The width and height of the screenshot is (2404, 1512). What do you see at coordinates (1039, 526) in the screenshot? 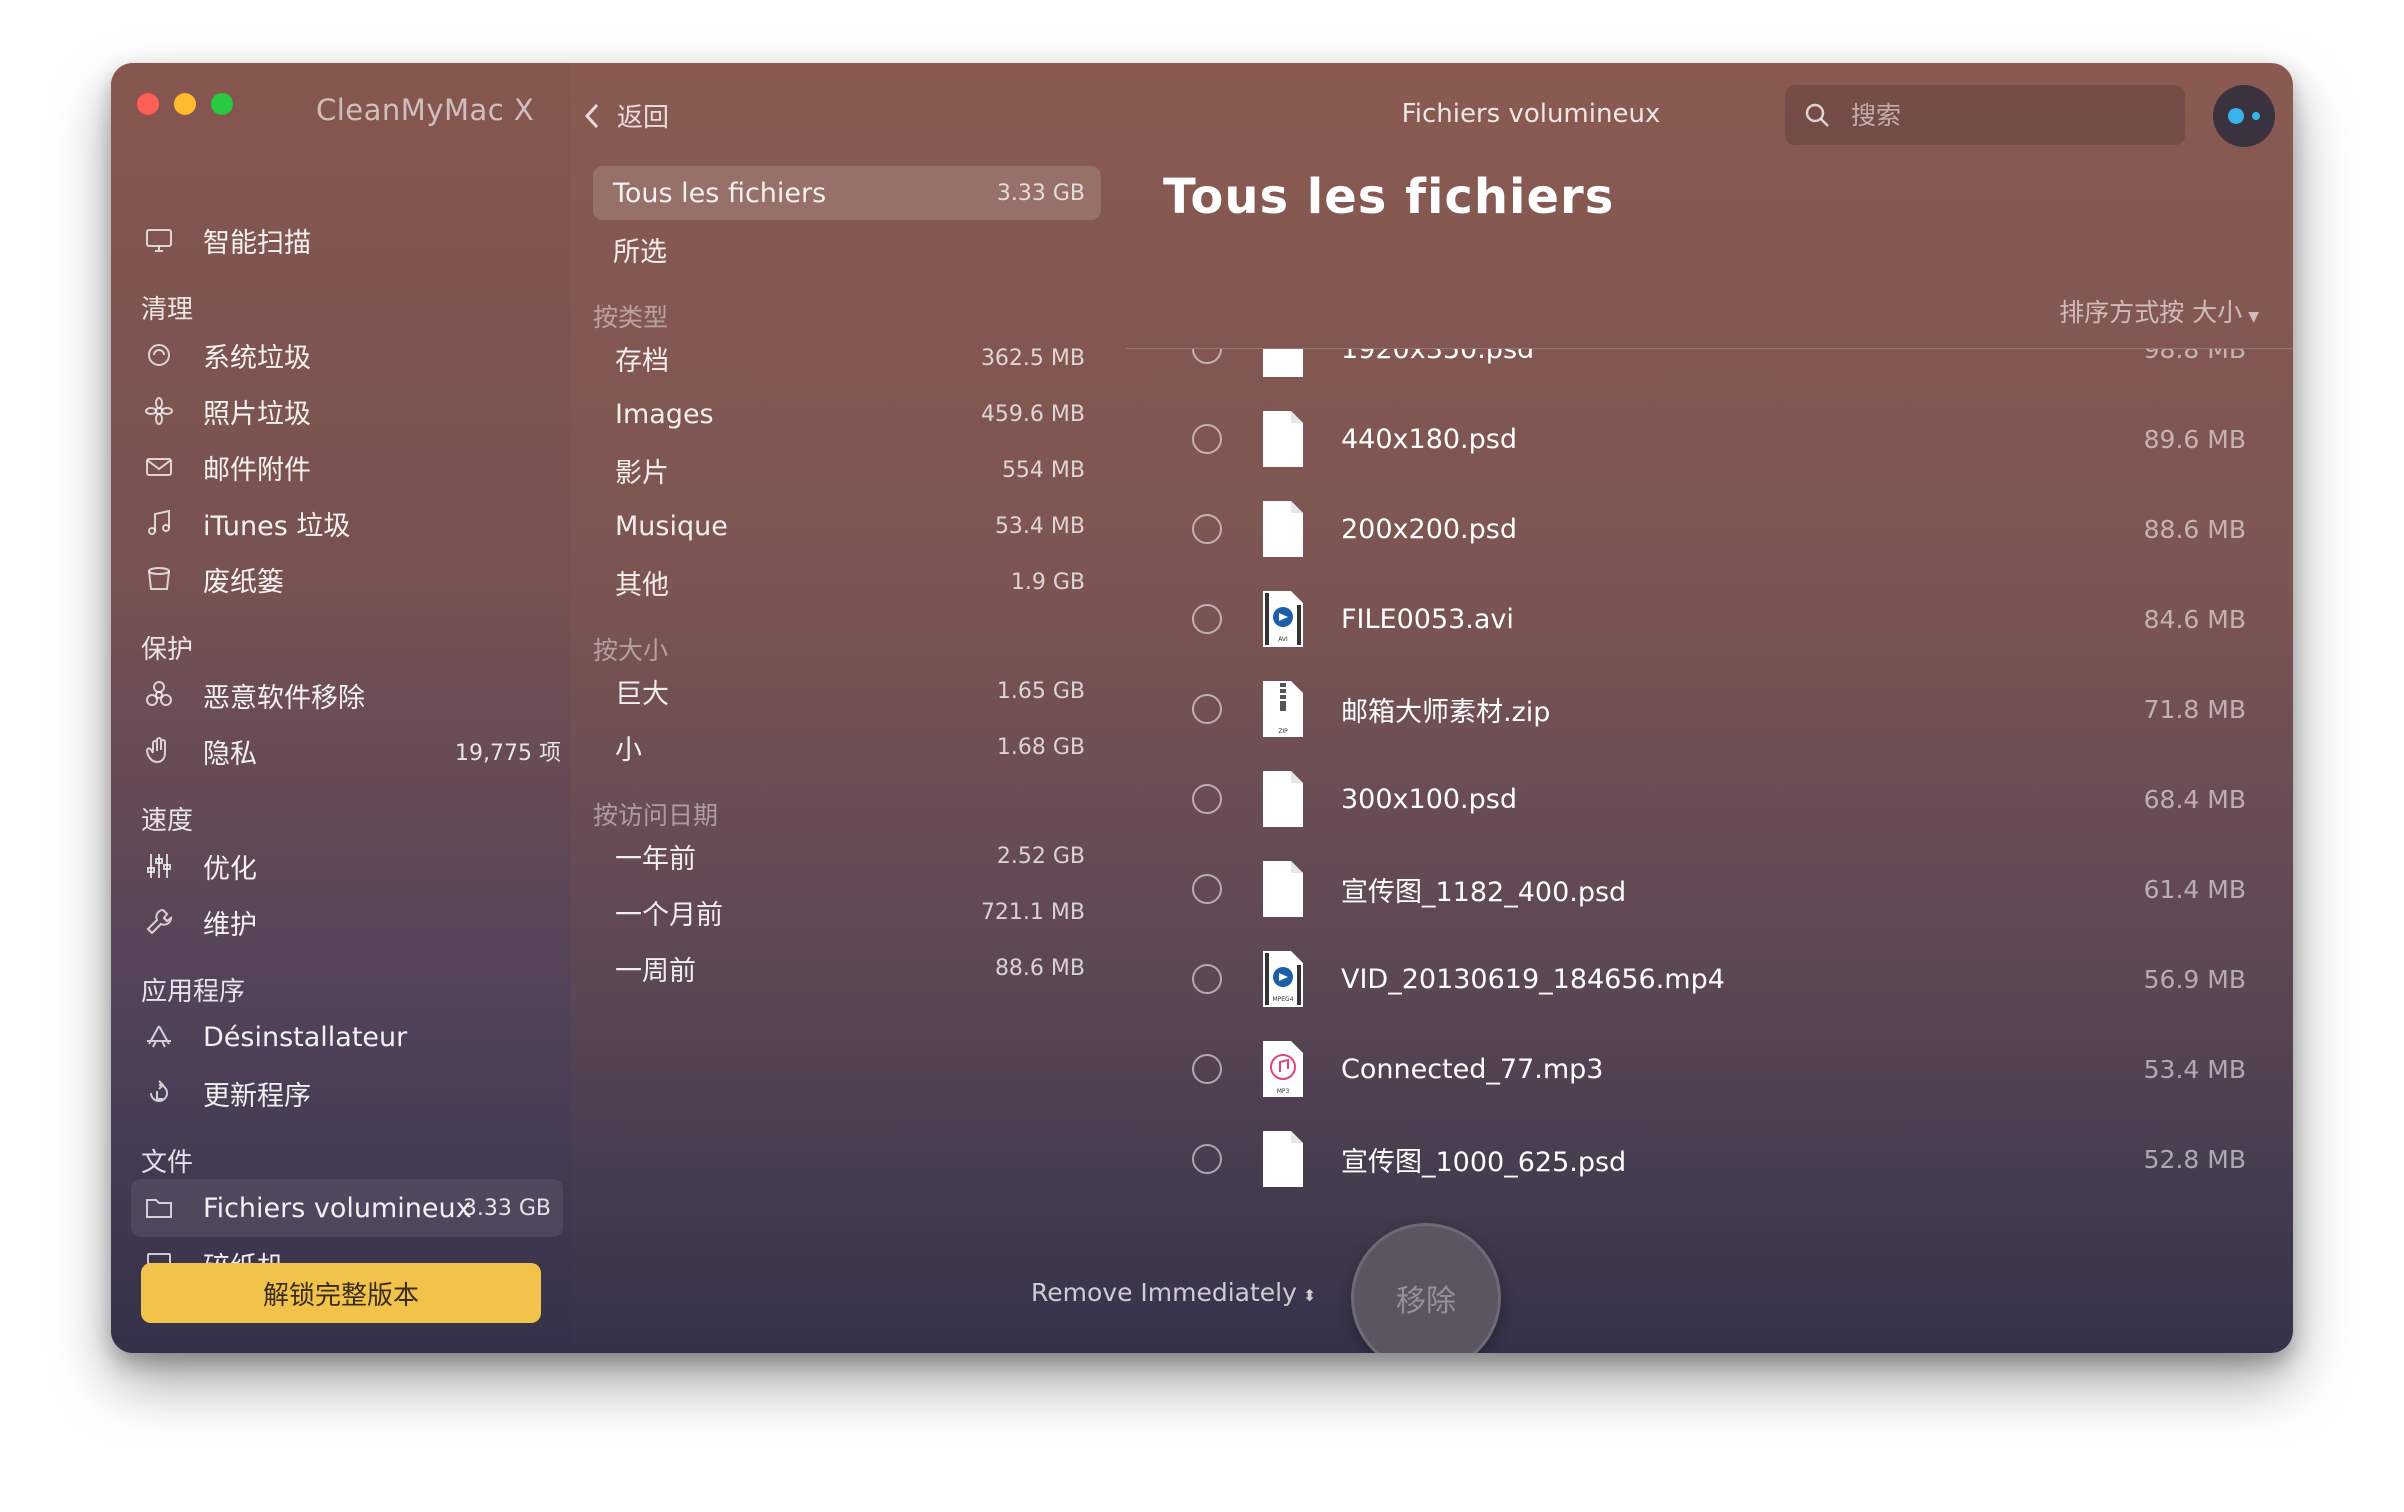
I see `filter-size: 53.4 MB` at bounding box center [1039, 526].